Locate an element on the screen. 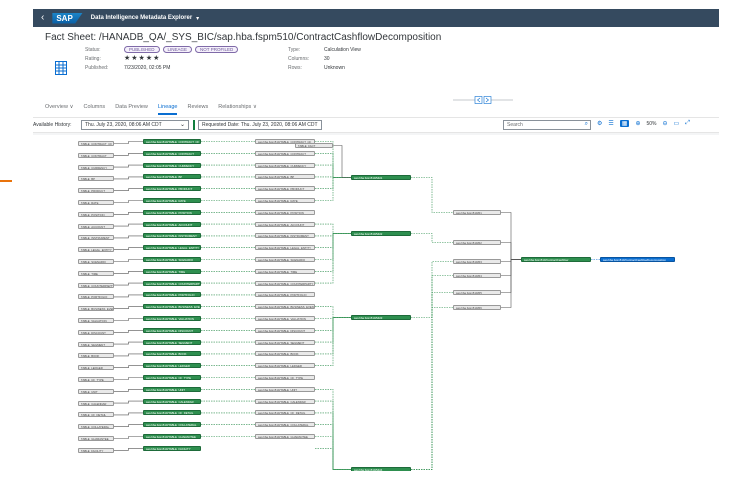 The height and width of the screenshot is (478, 736). view-node: sap.hba.fspm510/TABLE_PRODUCT is located at coordinates (172, 189).